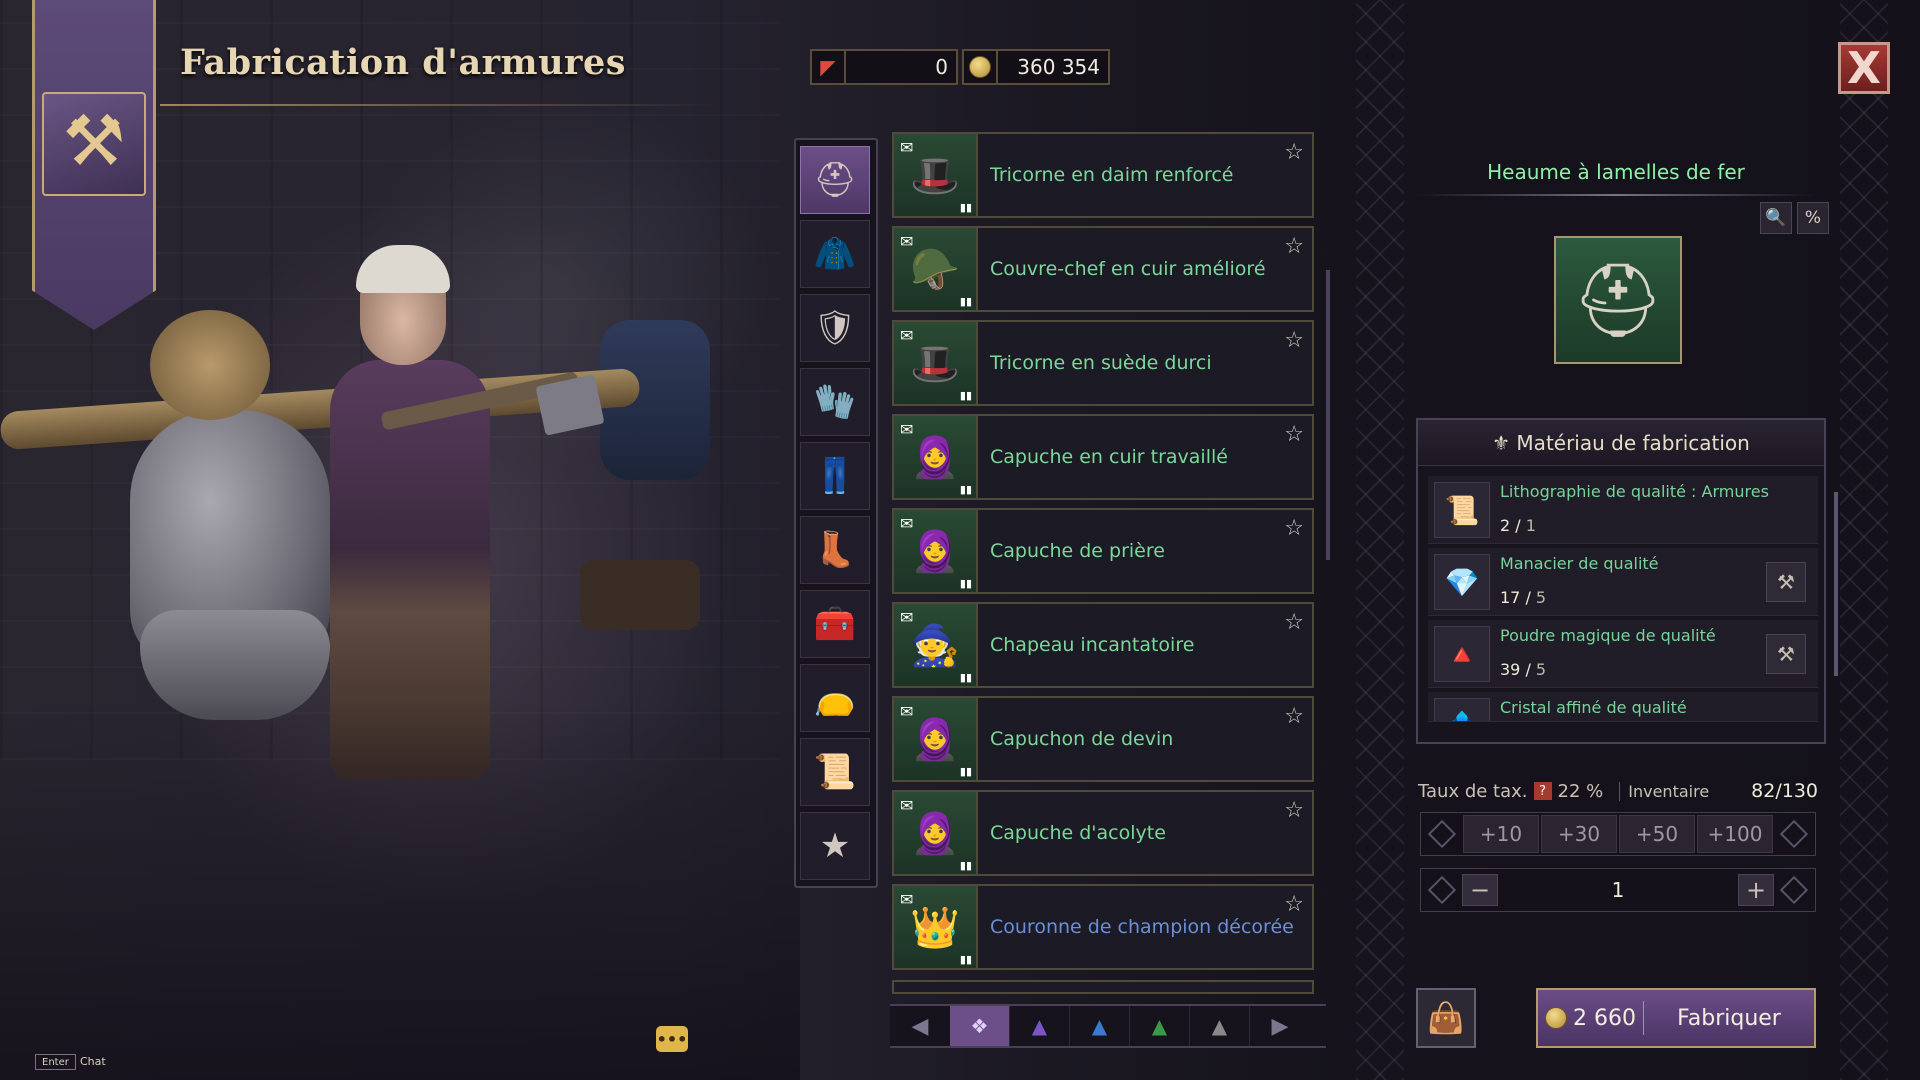 This screenshot has width=1920, height=1080. I want to click on close-button: X, so click(1864, 68).